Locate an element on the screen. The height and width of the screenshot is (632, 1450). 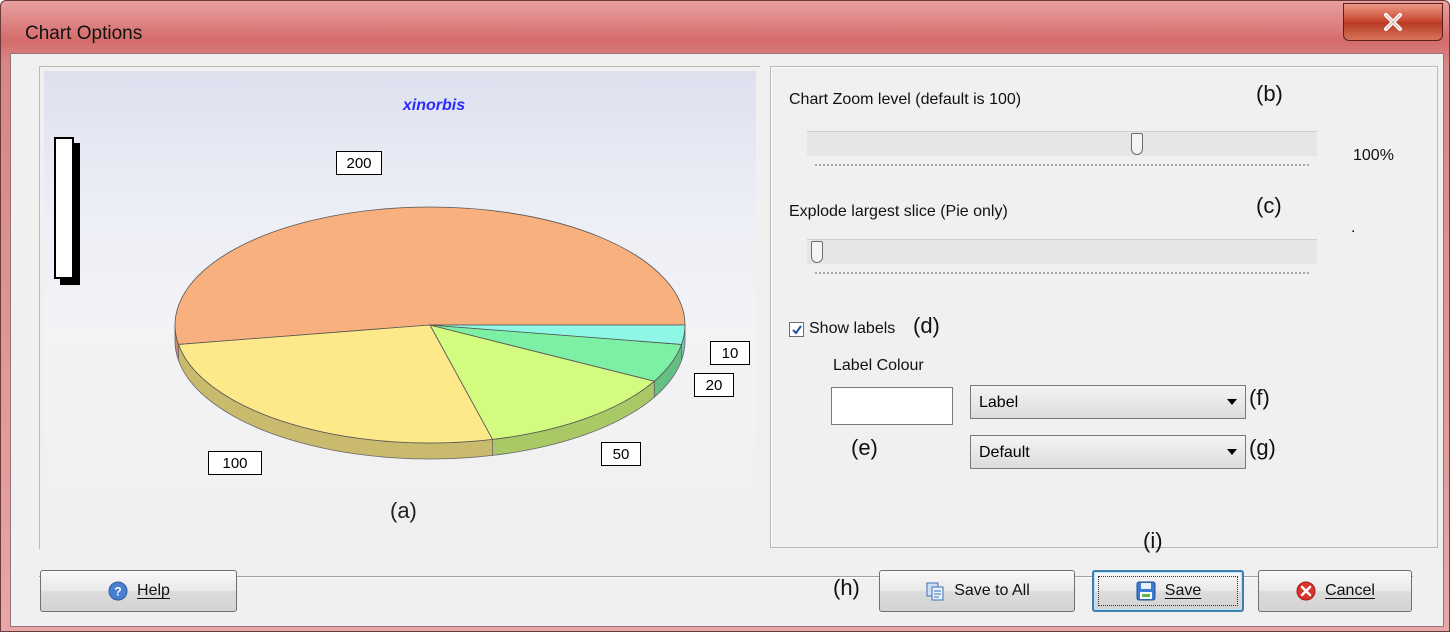
chart-legend is located at coordinates (64, 208).